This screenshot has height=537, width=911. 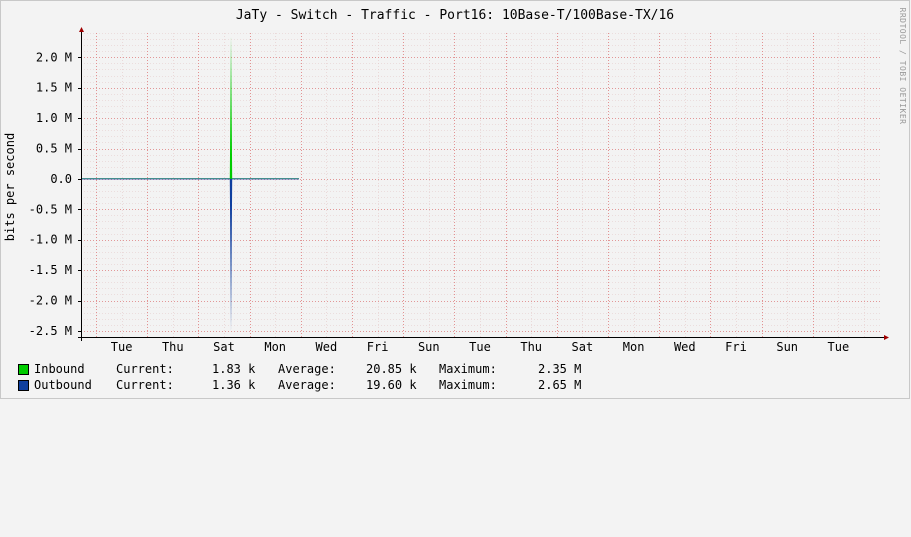 What do you see at coordinates (145, 369) in the screenshot?
I see `inbound-current-label: Current:` at bounding box center [145, 369].